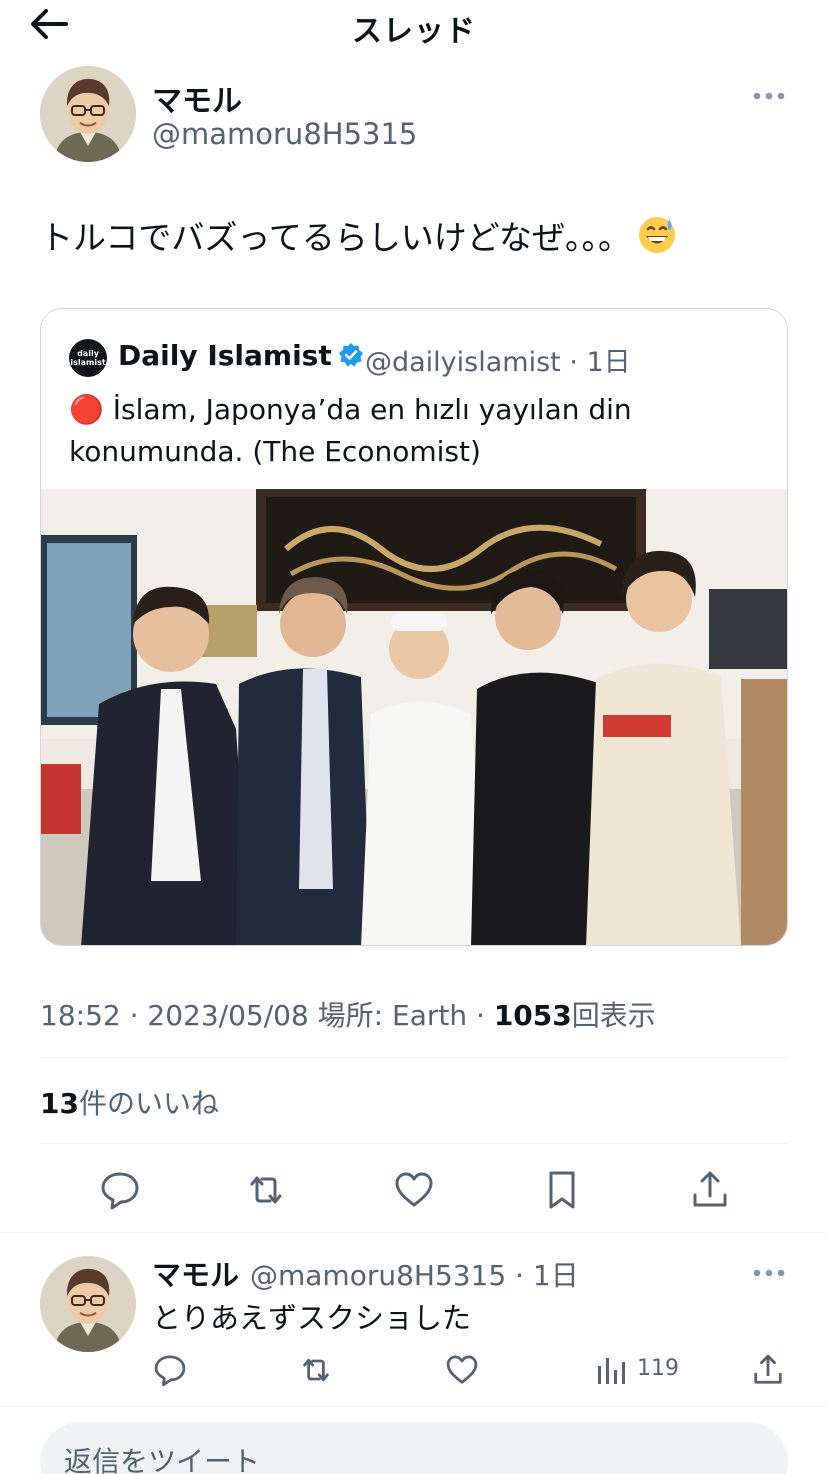  I want to click on bookmark-button, so click(562, 1190).